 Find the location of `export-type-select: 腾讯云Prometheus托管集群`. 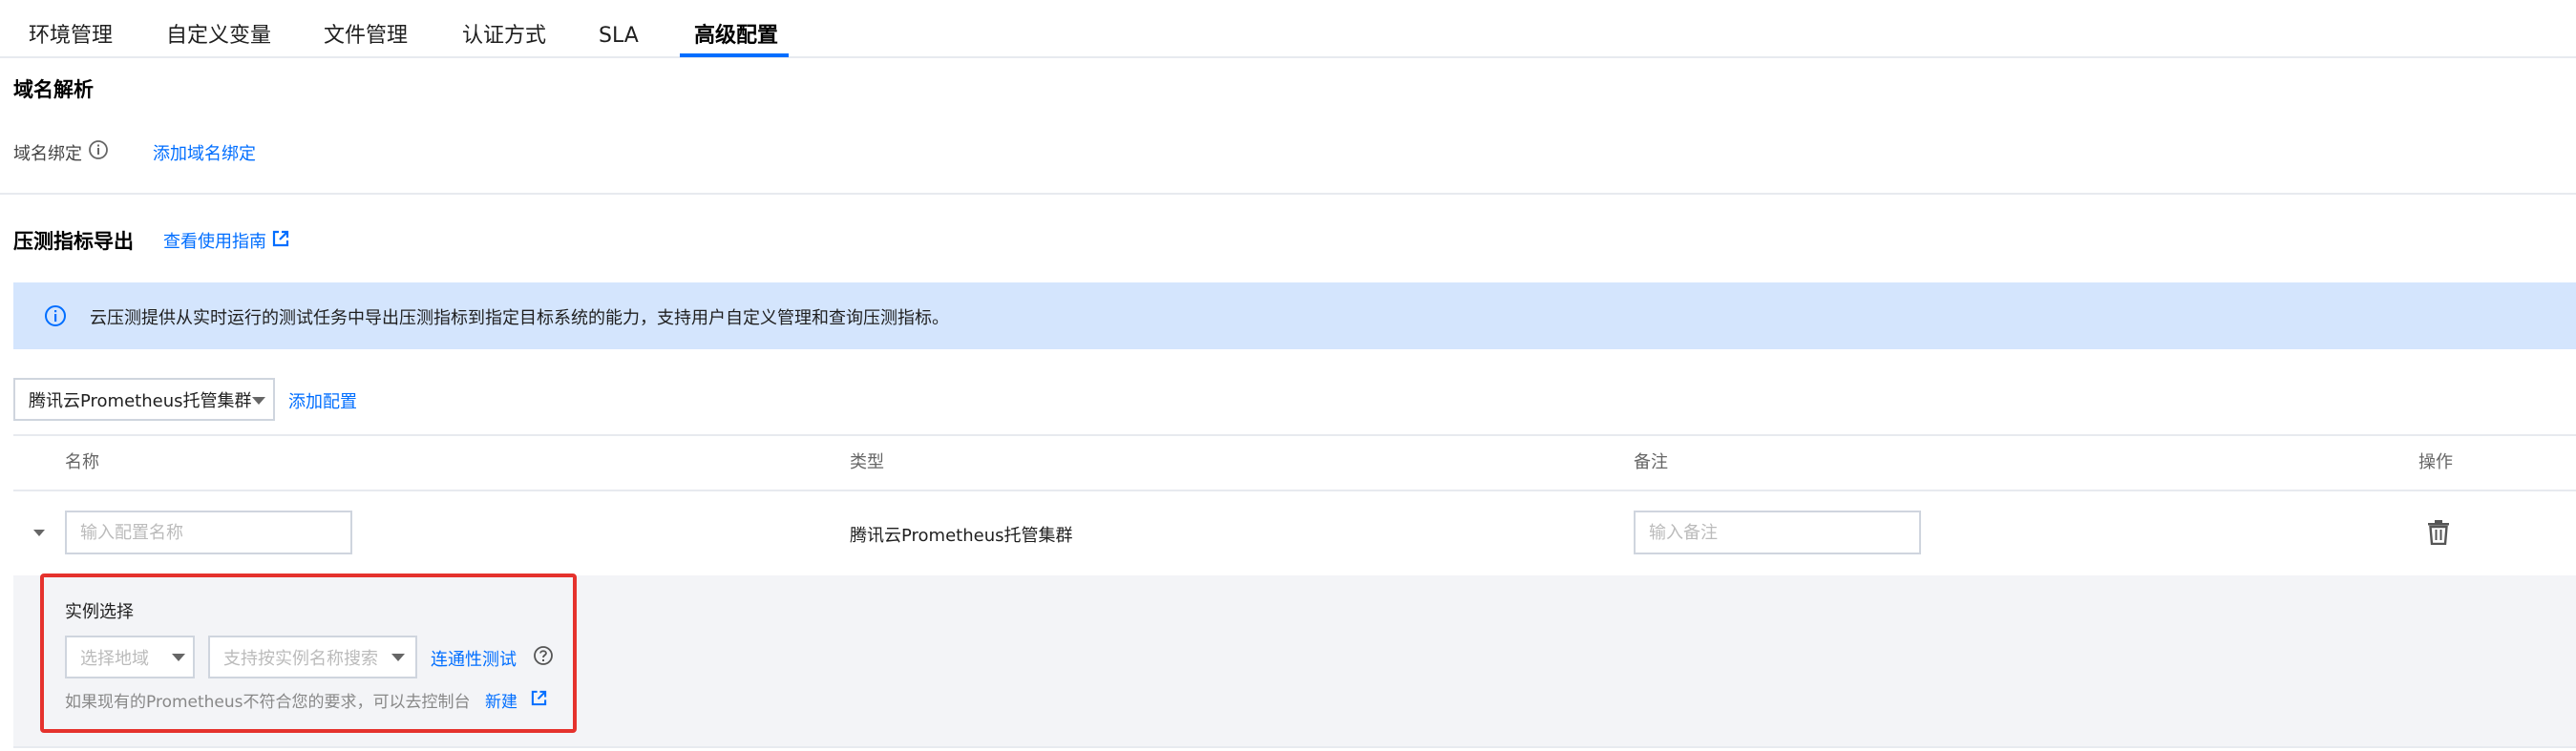

export-type-select: 腾讯云Prometheus托管集群 is located at coordinates (144, 400).